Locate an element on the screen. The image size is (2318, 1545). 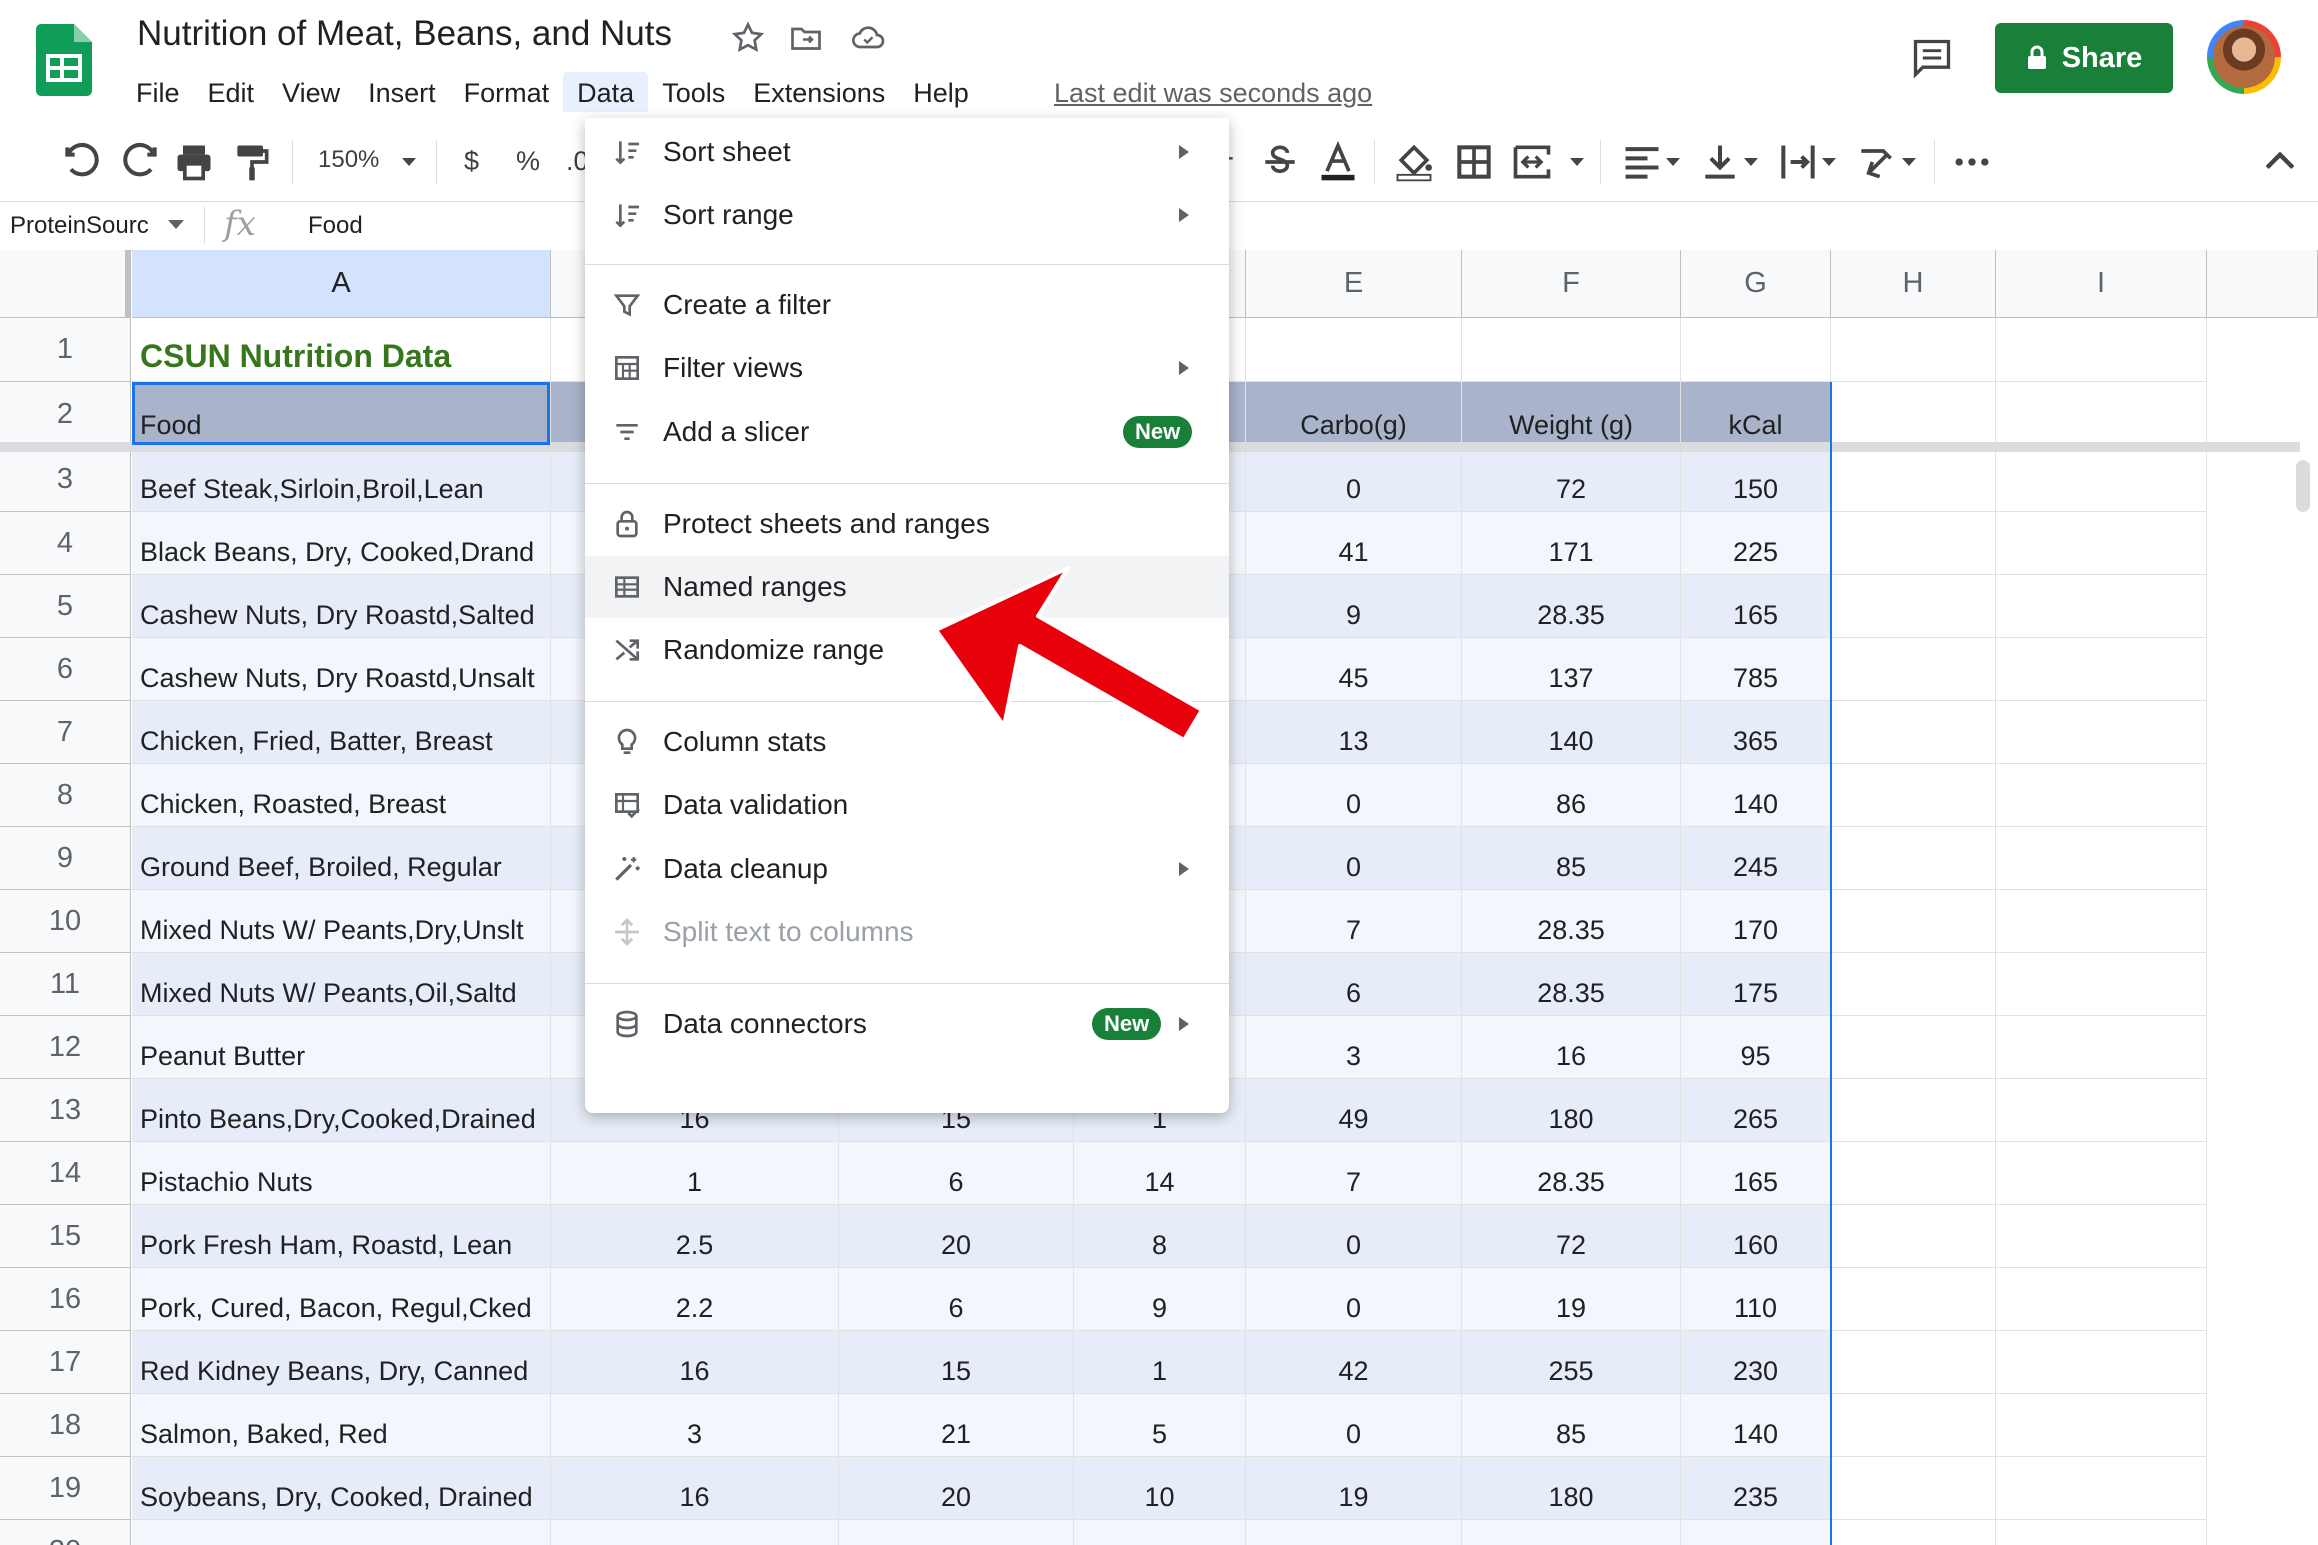
cell: Mixed Nuts W/ Peants,Dry,Unslt is located at coordinates (341, 921).